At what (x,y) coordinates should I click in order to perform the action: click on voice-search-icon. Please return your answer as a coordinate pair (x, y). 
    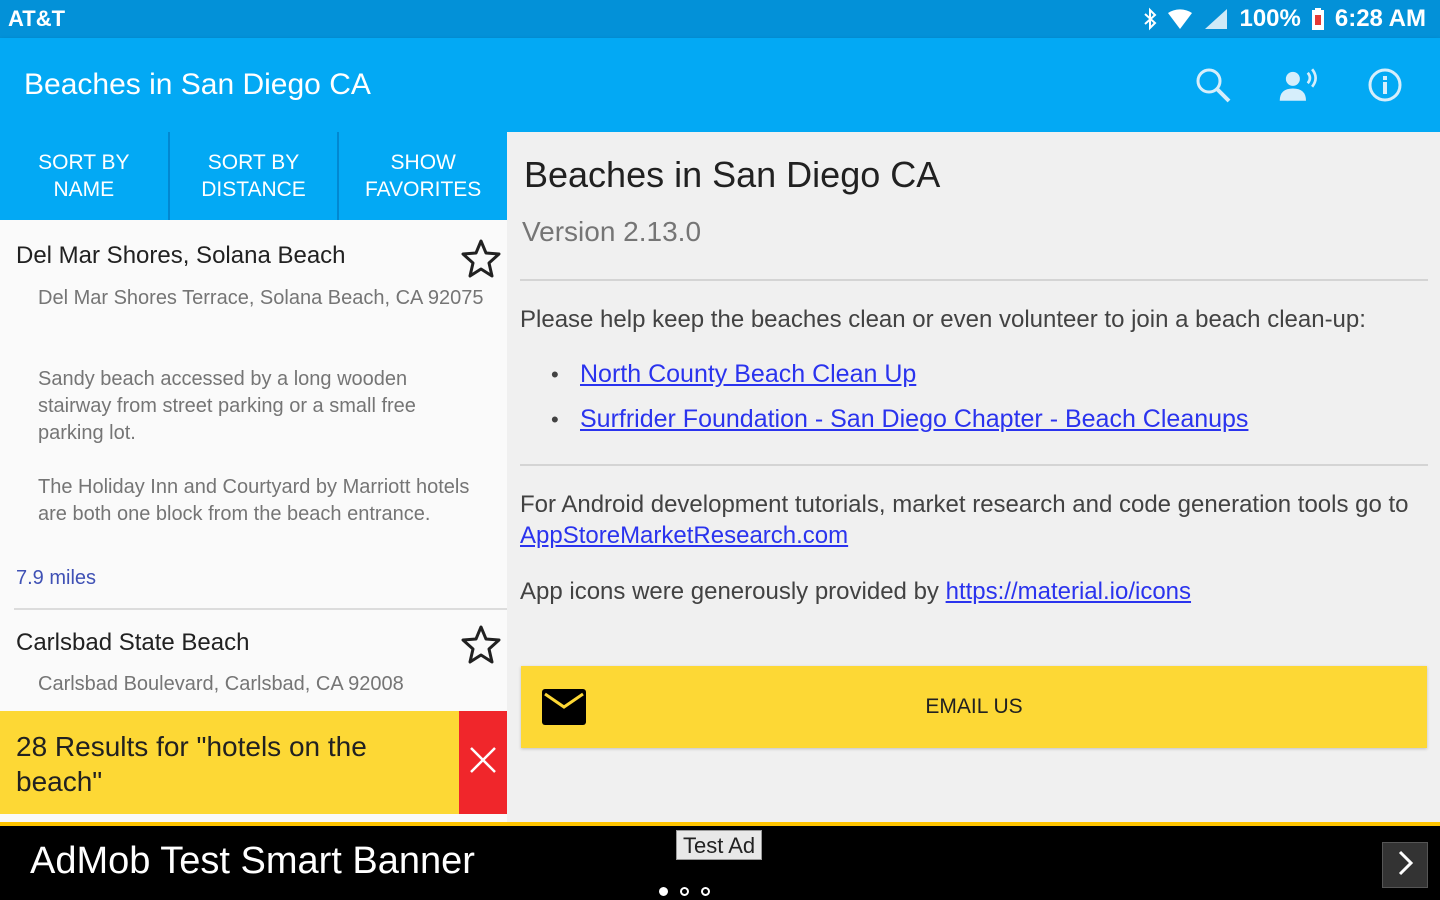
    Looking at the image, I should click on (1299, 85).